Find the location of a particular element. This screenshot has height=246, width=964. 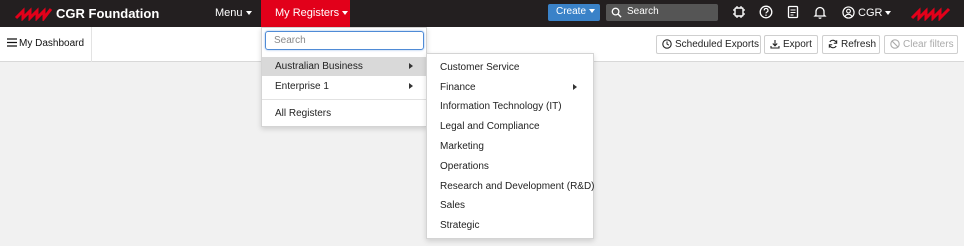

user-menu-button: CGR is located at coordinates (867, 12).